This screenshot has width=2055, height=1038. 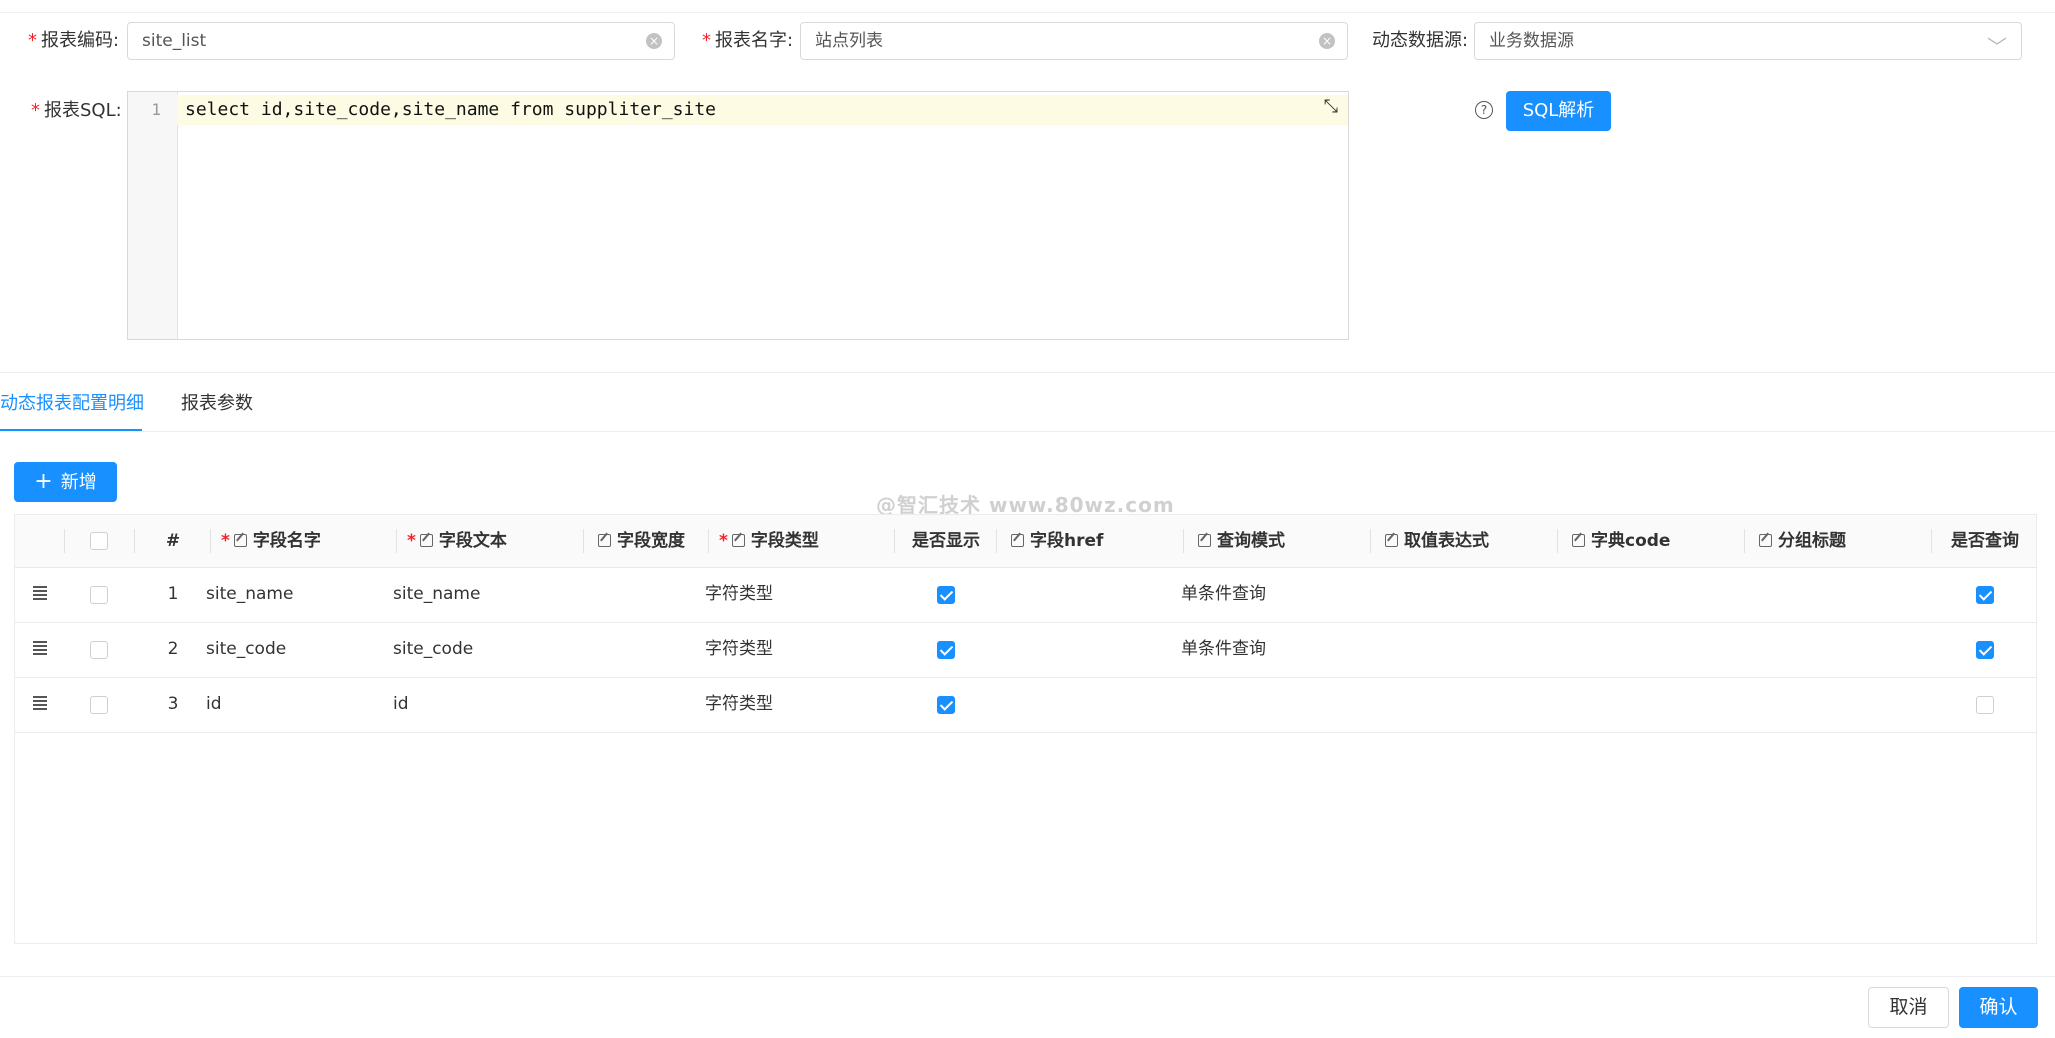 What do you see at coordinates (1998, 1007) in the screenshot?
I see `confirm-button: 确认` at bounding box center [1998, 1007].